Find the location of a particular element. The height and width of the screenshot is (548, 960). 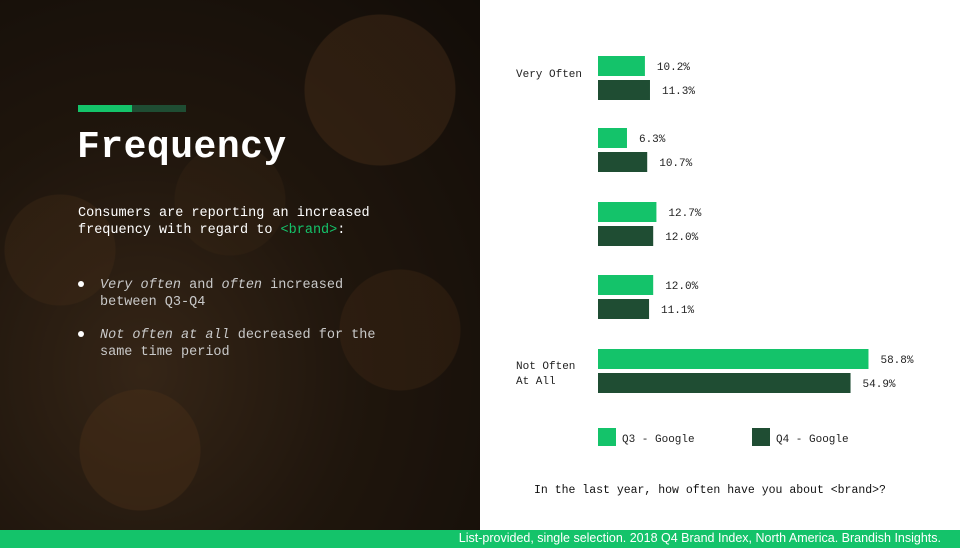

value-label: 11.1% is located at coordinates (677, 311).